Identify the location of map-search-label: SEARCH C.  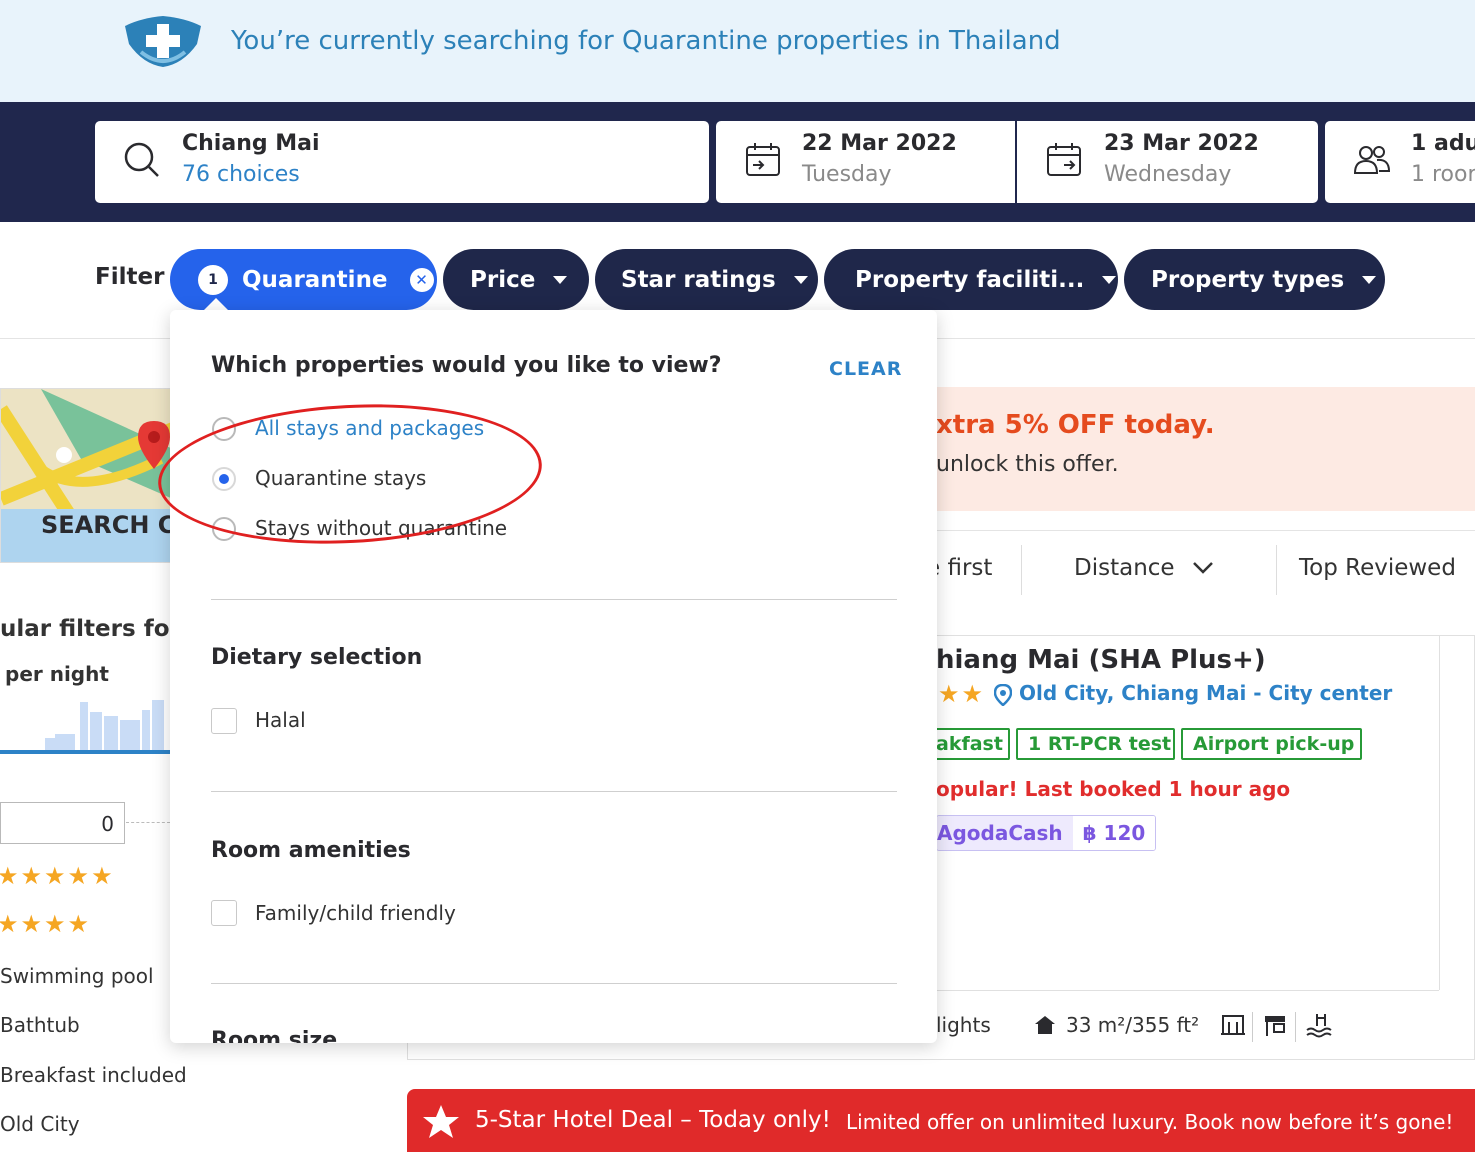
(106, 525).